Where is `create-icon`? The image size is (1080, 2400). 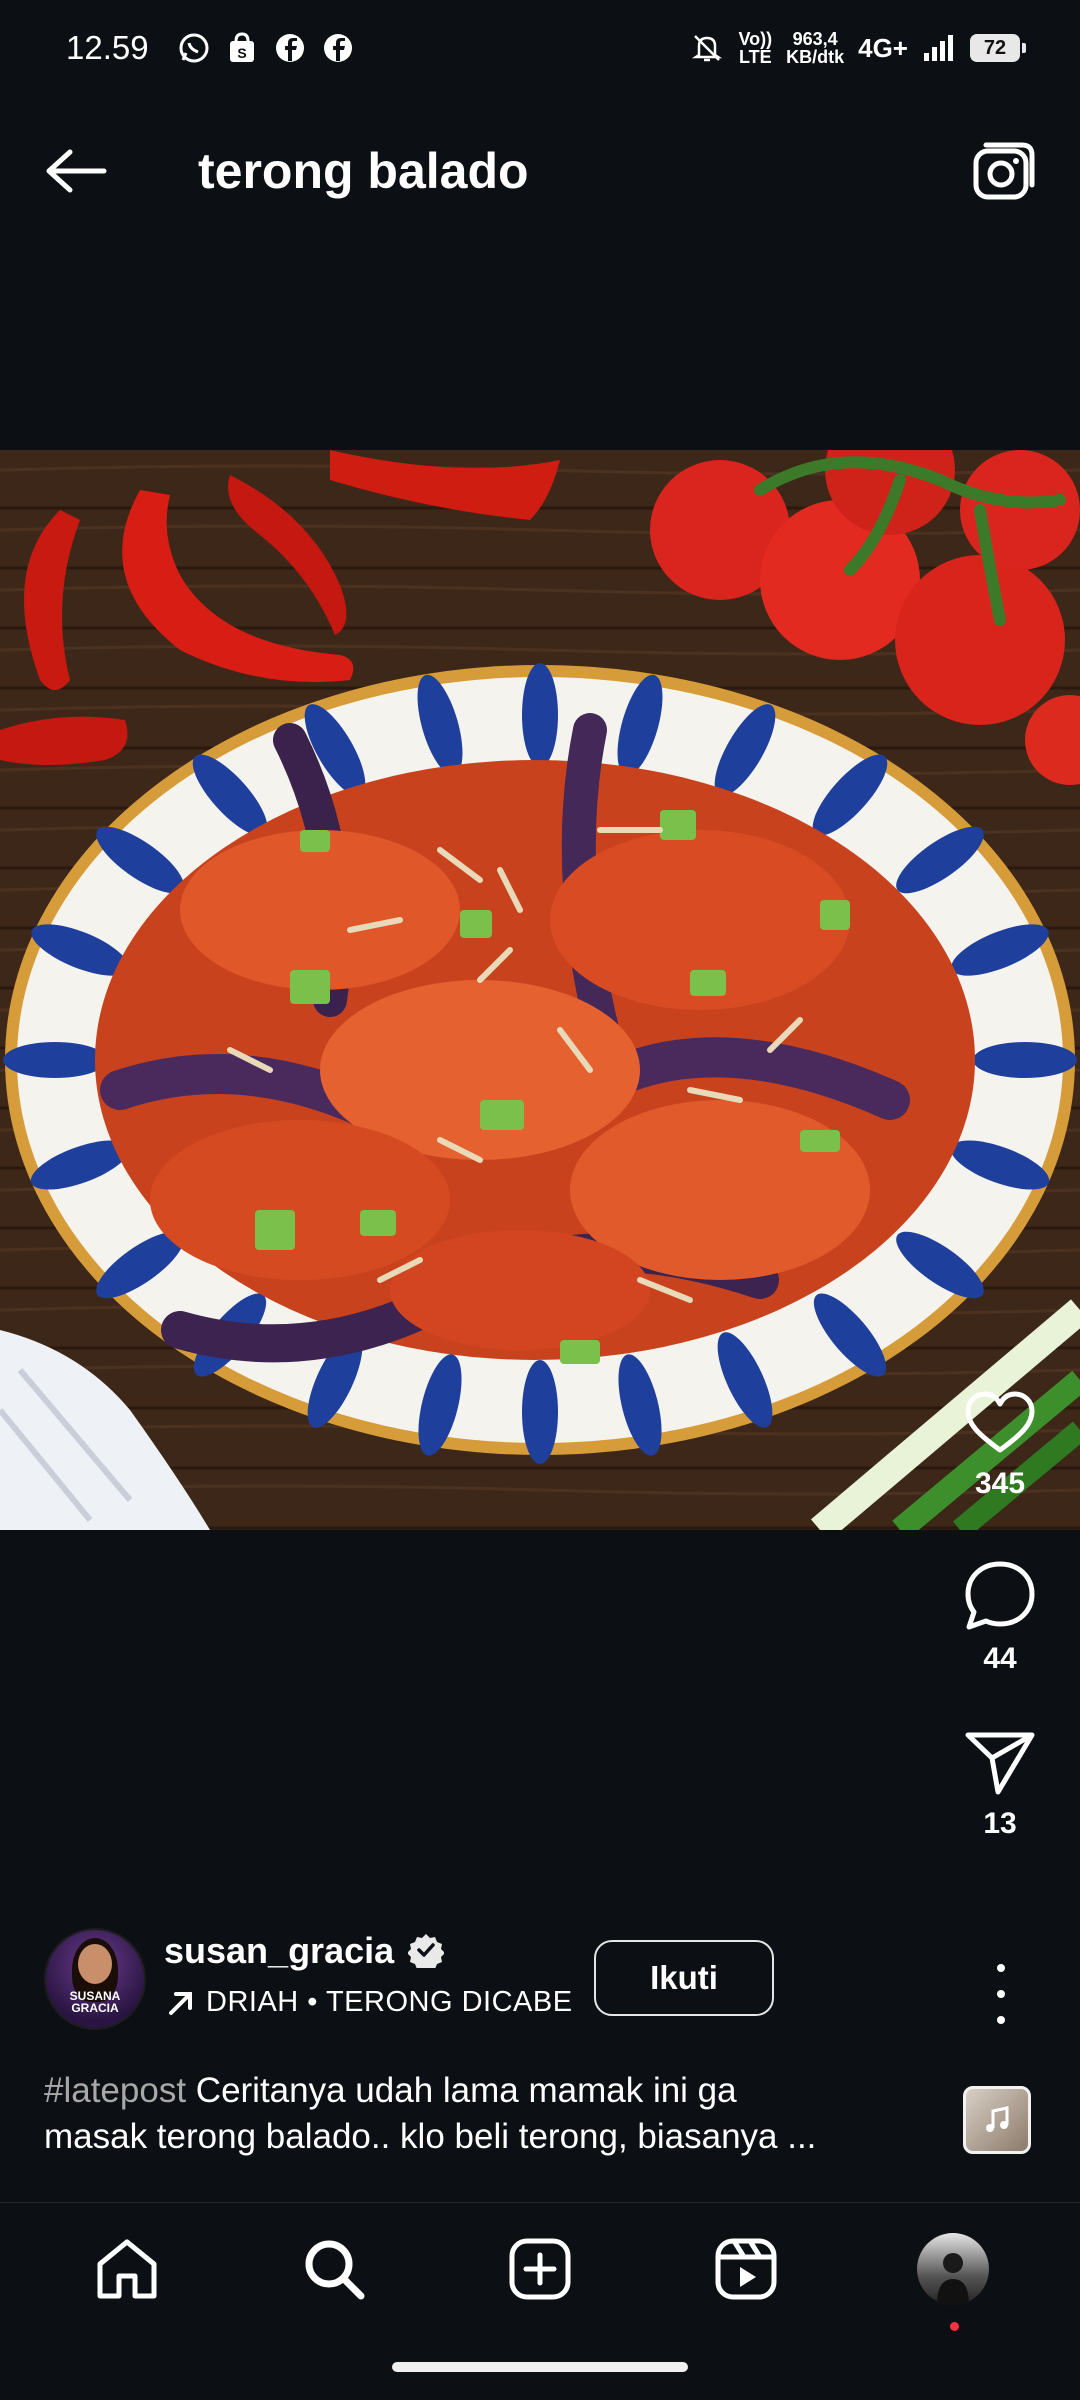
create-icon is located at coordinates (540, 2268).